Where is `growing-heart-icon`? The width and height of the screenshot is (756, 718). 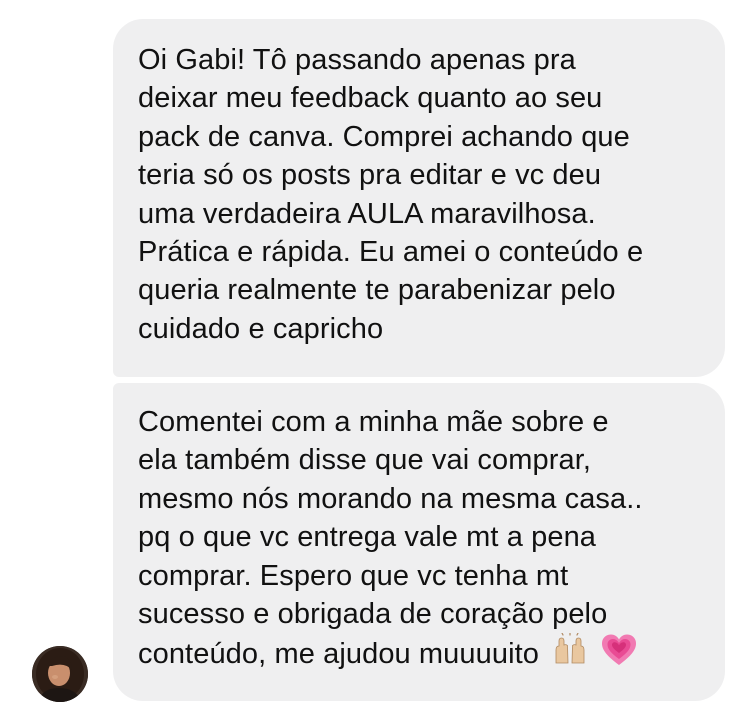
growing-heart-icon is located at coordinates (619, 655).